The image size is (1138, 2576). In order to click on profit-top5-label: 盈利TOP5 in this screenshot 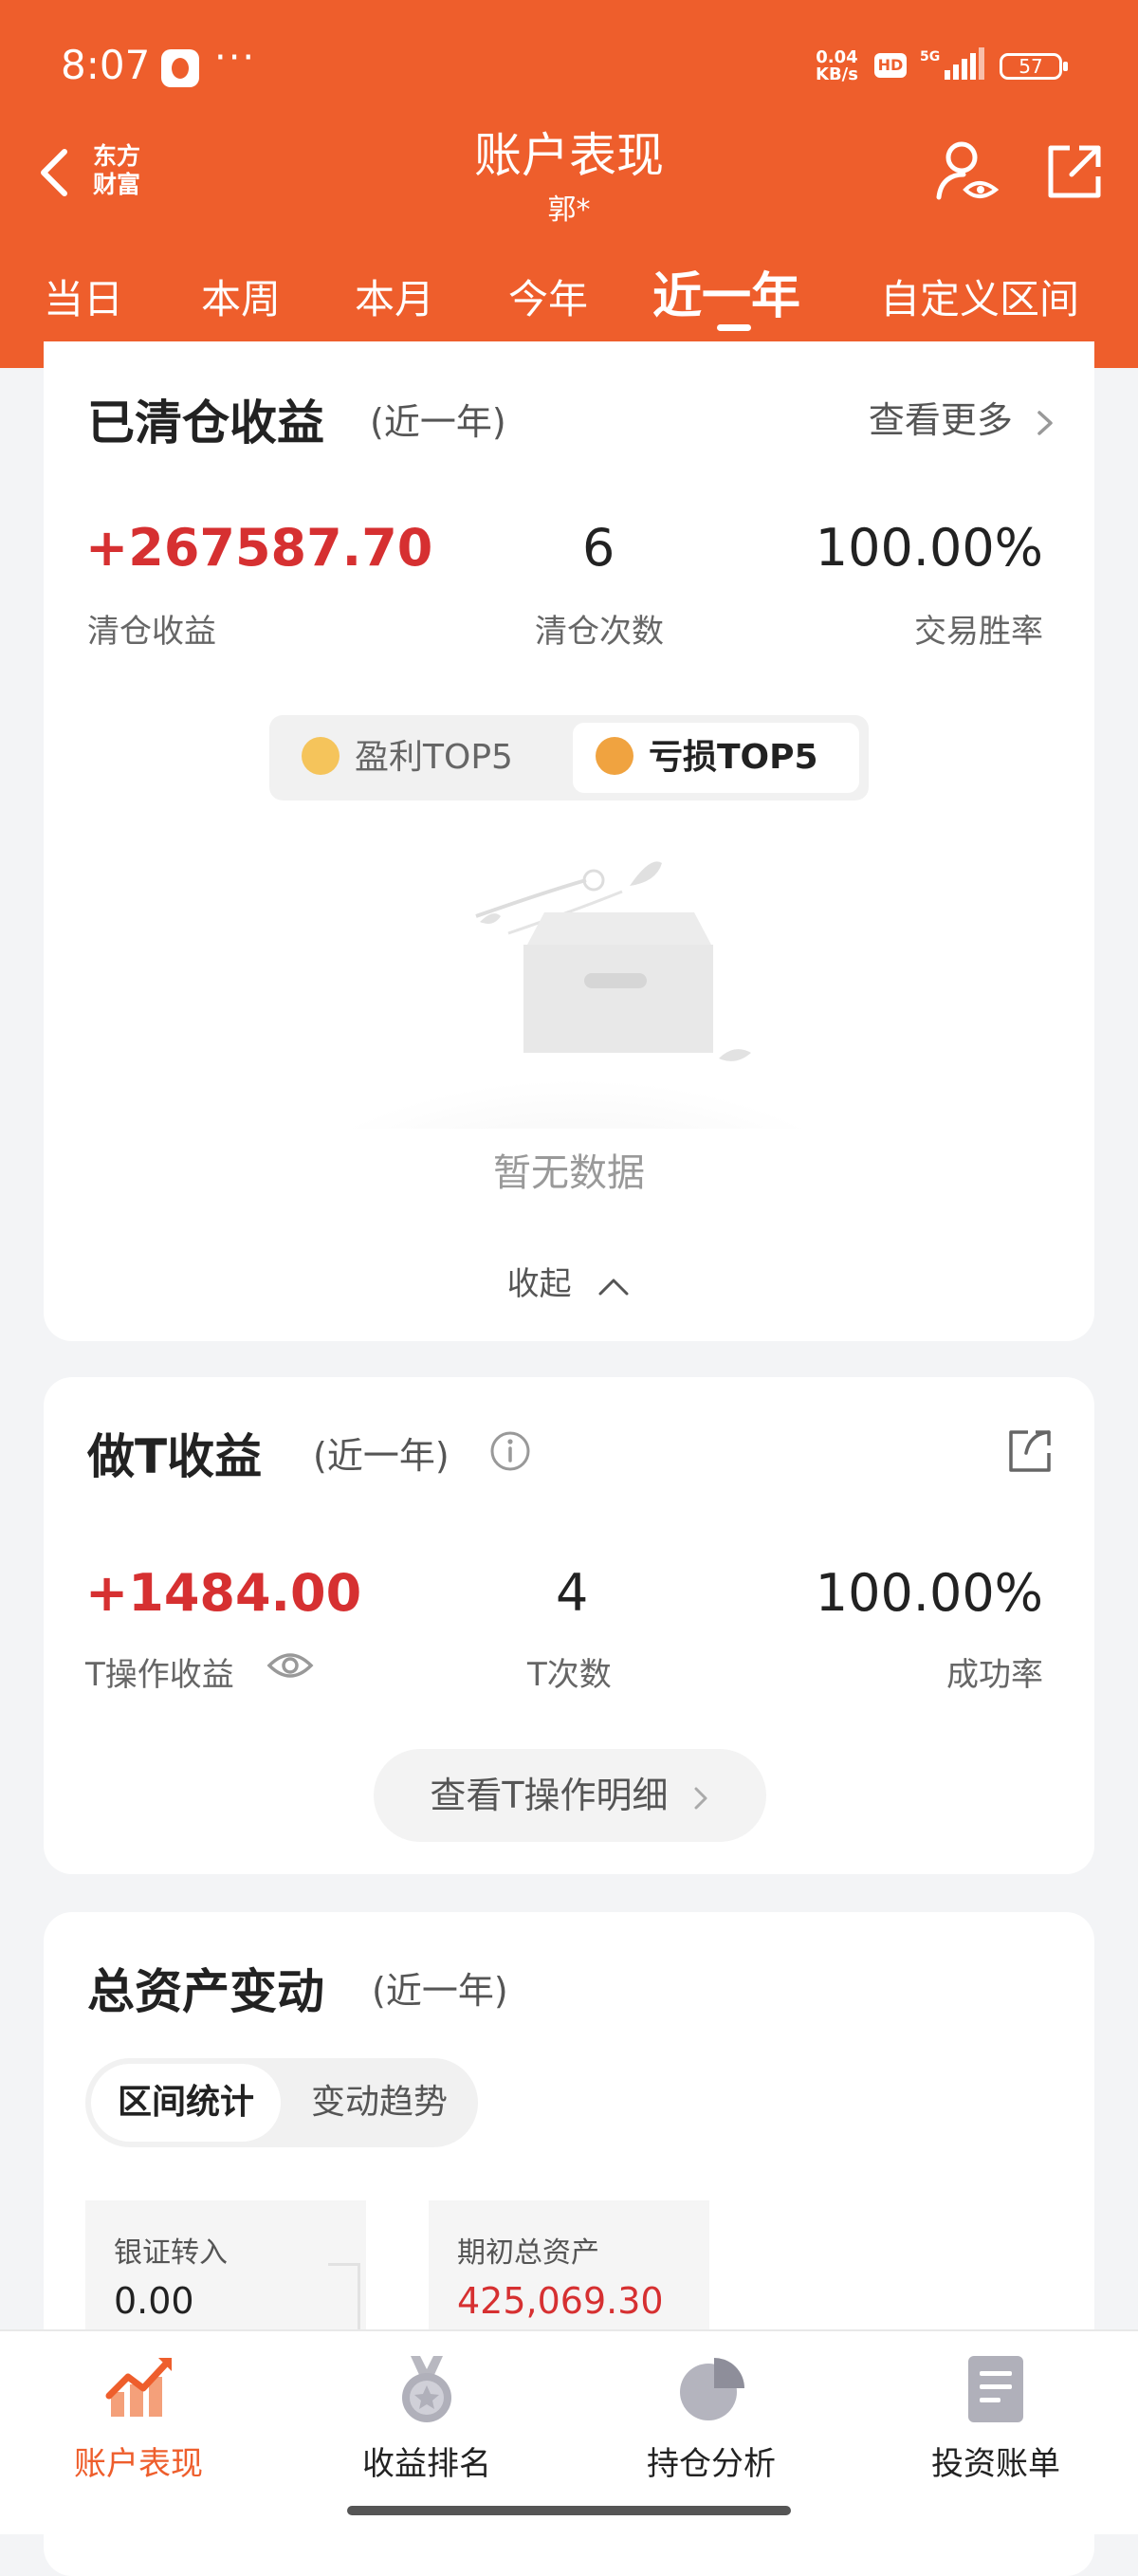, I will do `click(434, 757)`.